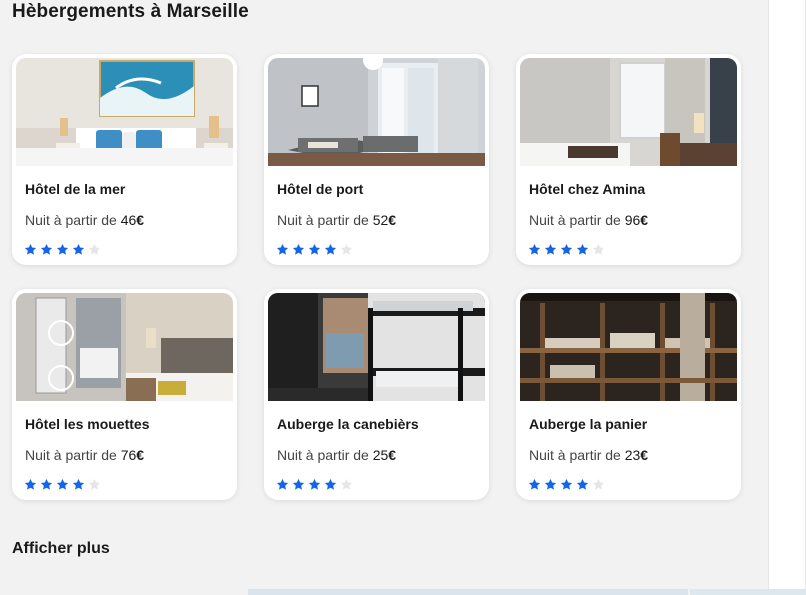 The image size is (806, 595). I want to click on listing-name: Auberge la panier, so click(588, 424).